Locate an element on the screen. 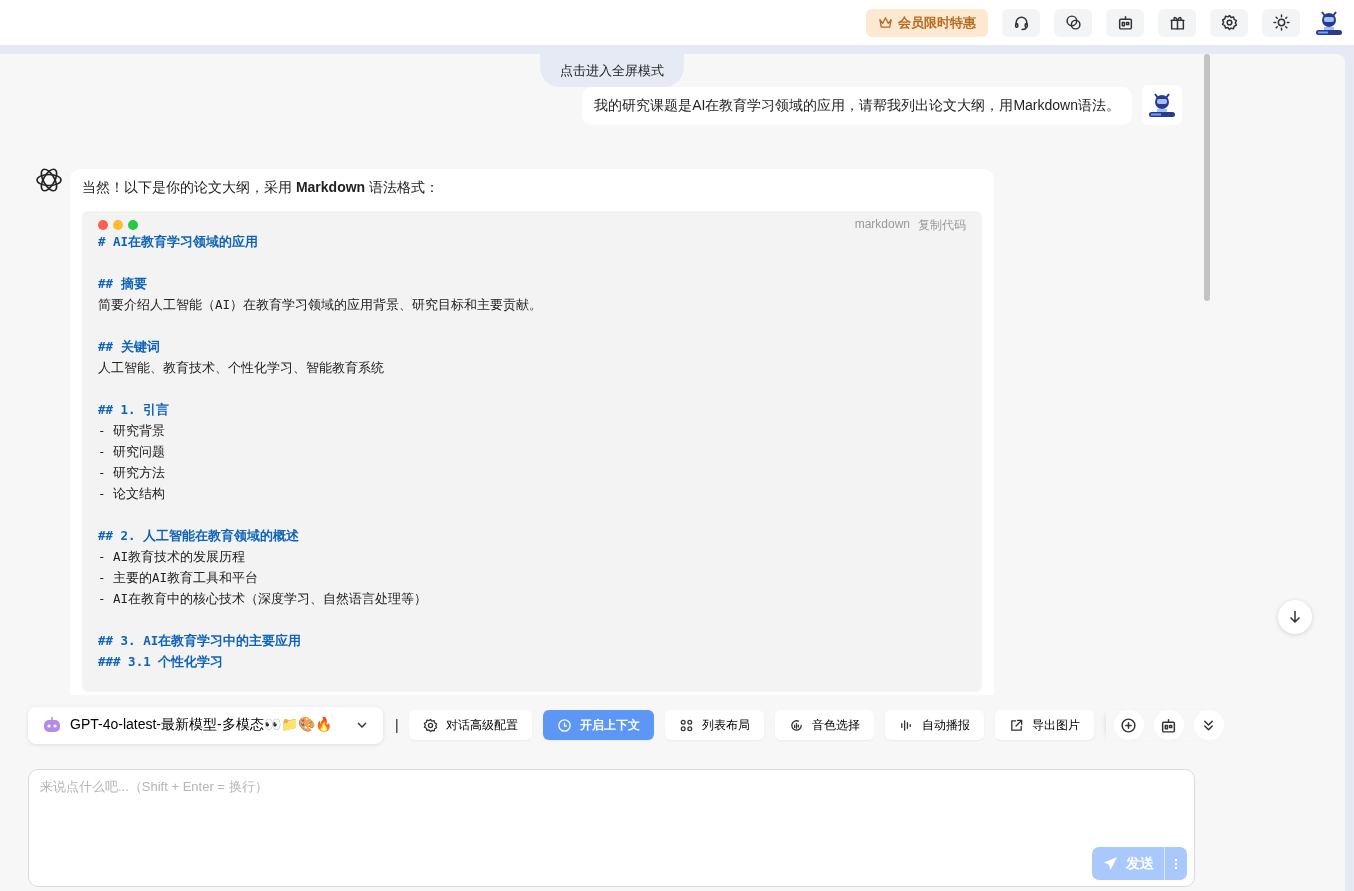 The width and height of the screenshot is (1354, 891). robot-face-icon is located at coordinates (52, 725).